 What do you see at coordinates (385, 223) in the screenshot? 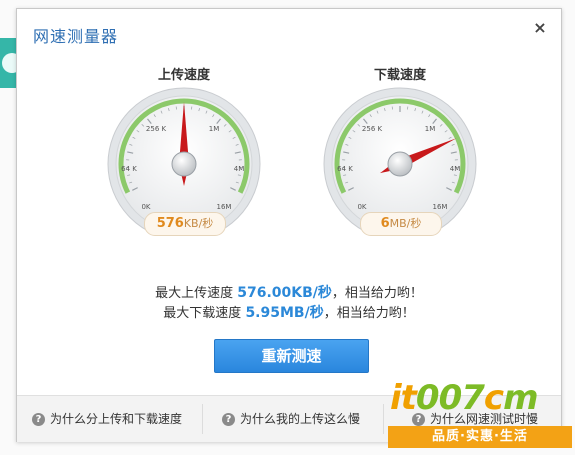
I see `download-readout-value: 6` at bounding box center [385, 223].